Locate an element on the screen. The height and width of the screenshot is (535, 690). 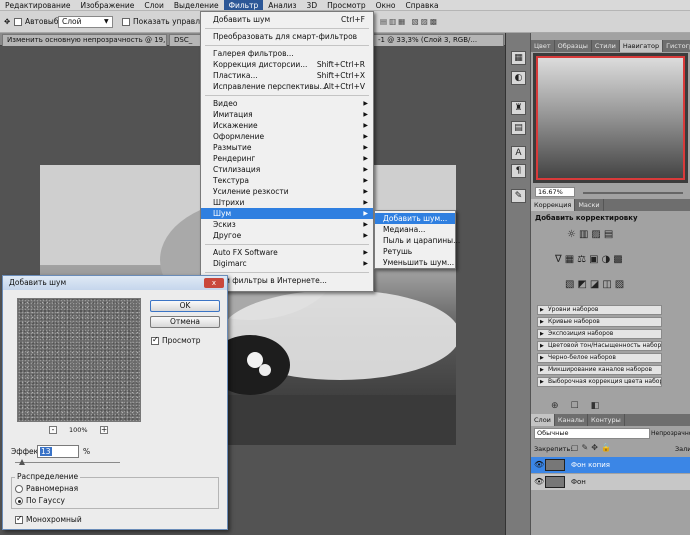
tab-channels: Каналы is located at coordinates (572, 420).